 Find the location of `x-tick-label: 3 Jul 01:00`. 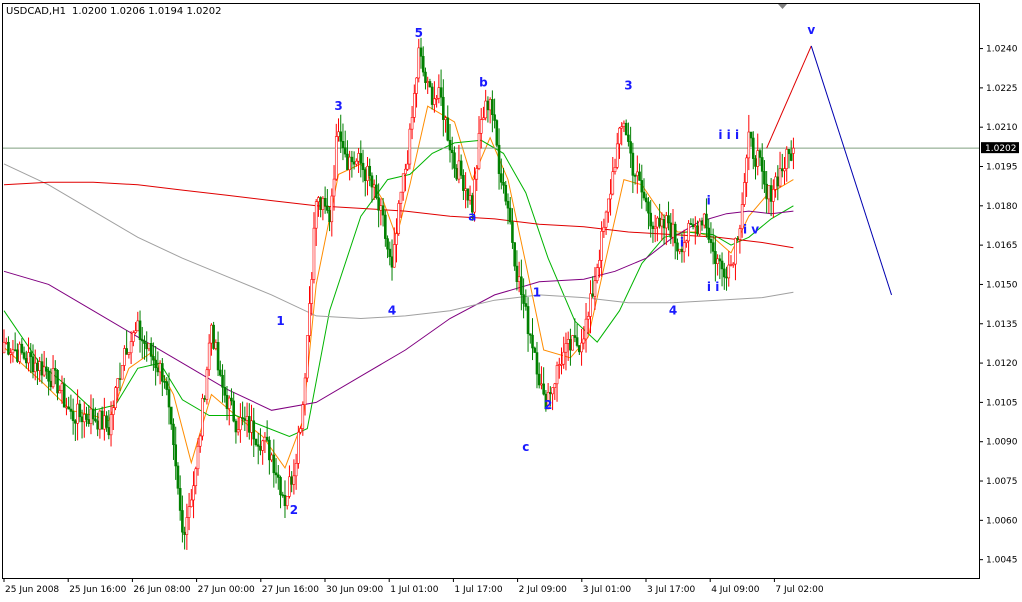

x-tick-label: 3 Jul 01:00 is located at coordinates (607, 590).